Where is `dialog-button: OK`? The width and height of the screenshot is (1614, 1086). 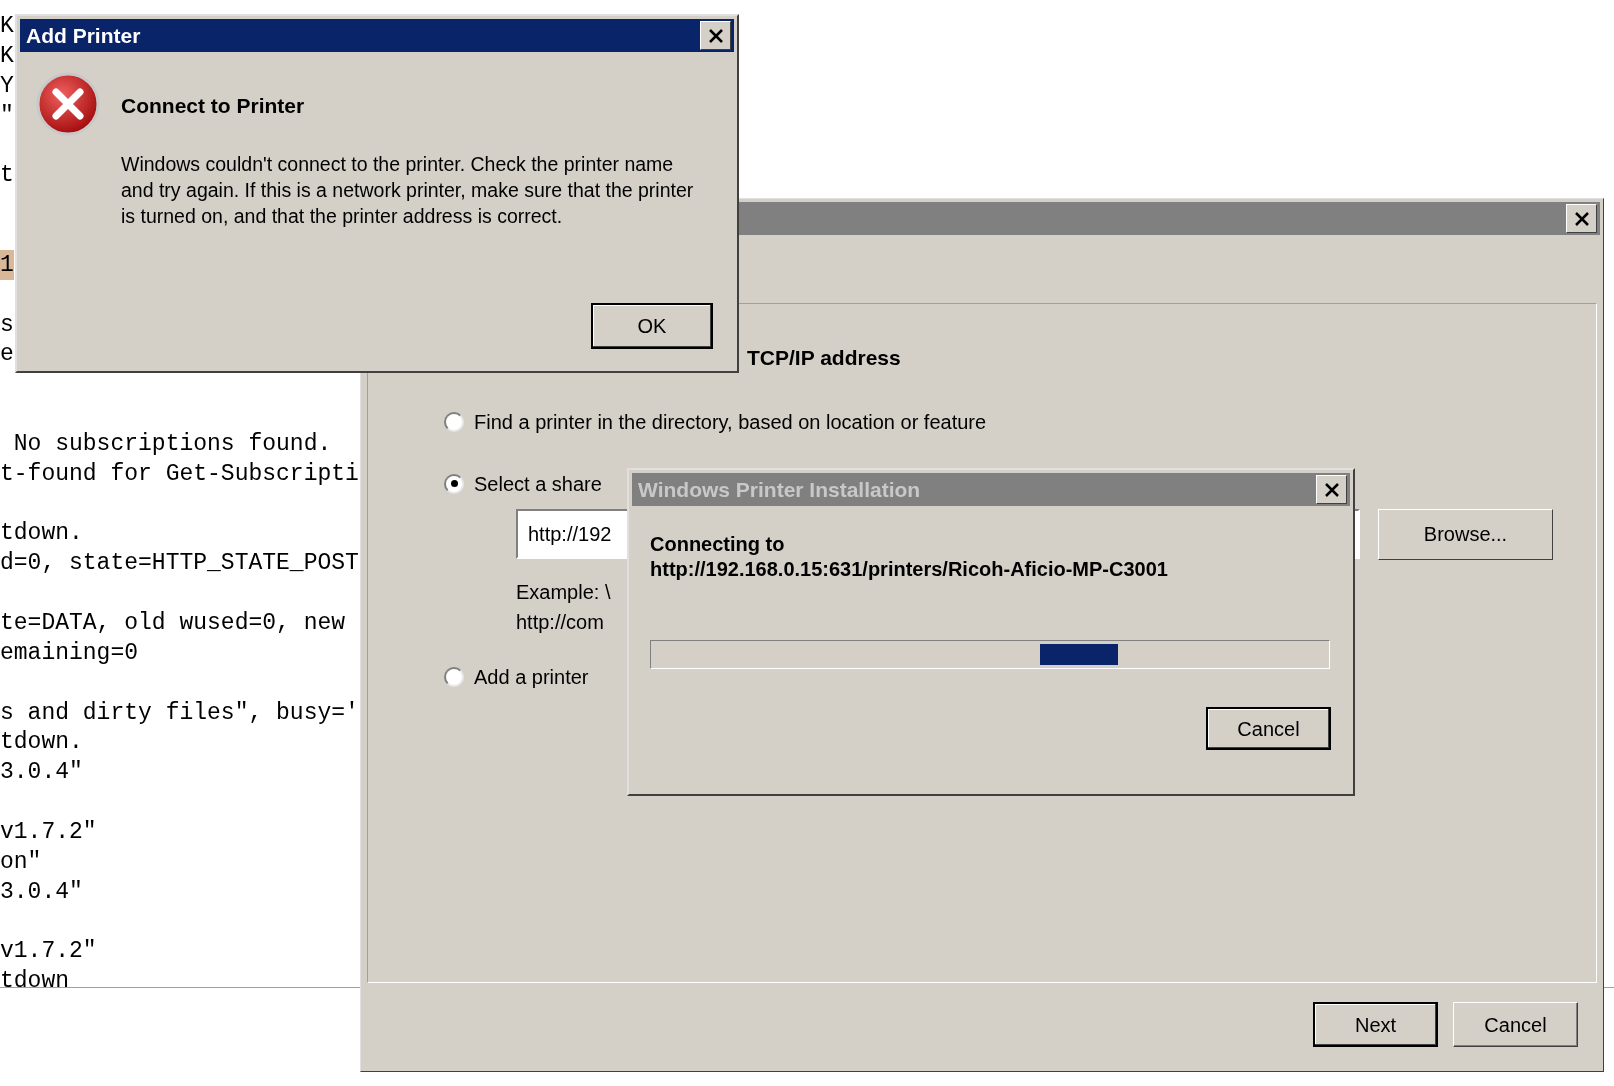 dialog-button: OK is located at coordinates (652, 326).